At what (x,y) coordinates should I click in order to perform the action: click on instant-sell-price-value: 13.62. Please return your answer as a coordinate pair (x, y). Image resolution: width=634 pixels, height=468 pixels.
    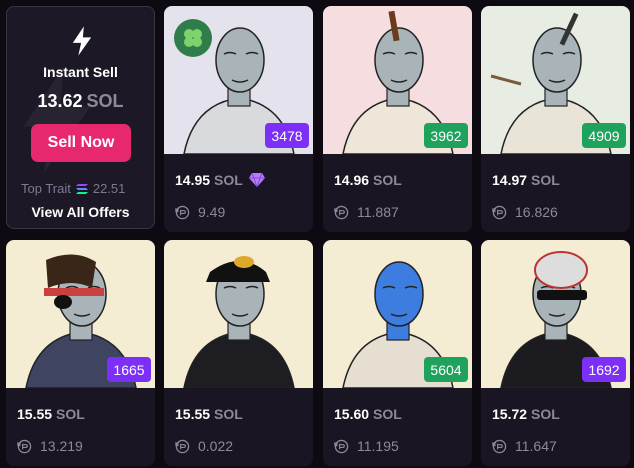
    Looking at the image, I should click on (60, 101).